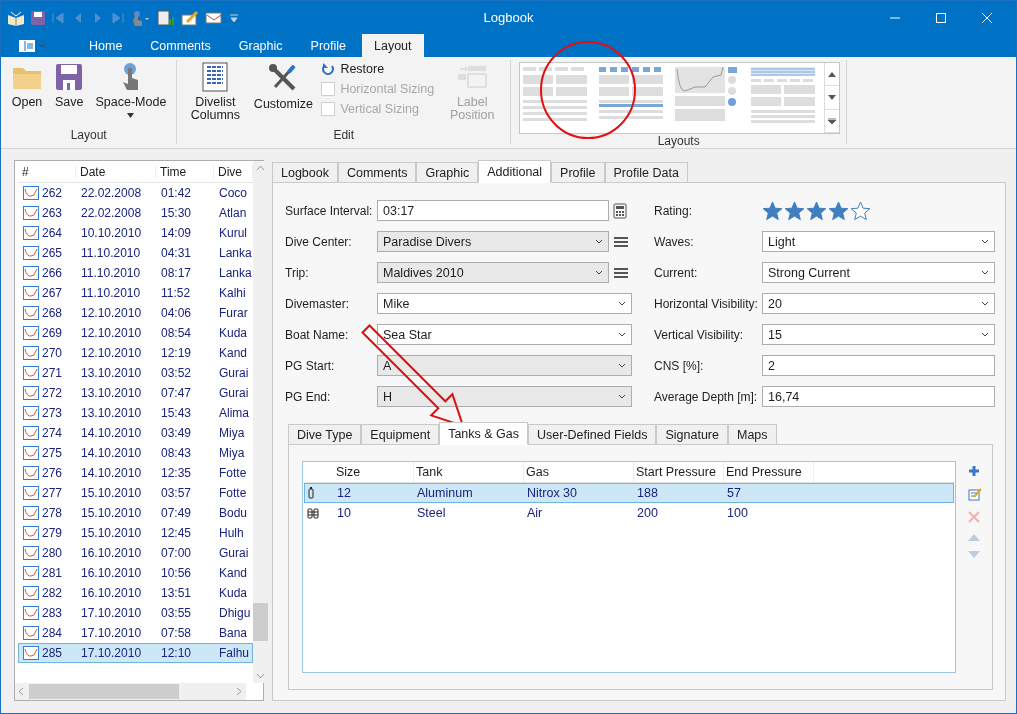 The image size is (1017, 714). I want to click on dive-row: 269 12.10.2010 08:54 Kuda, so click(135, 333).